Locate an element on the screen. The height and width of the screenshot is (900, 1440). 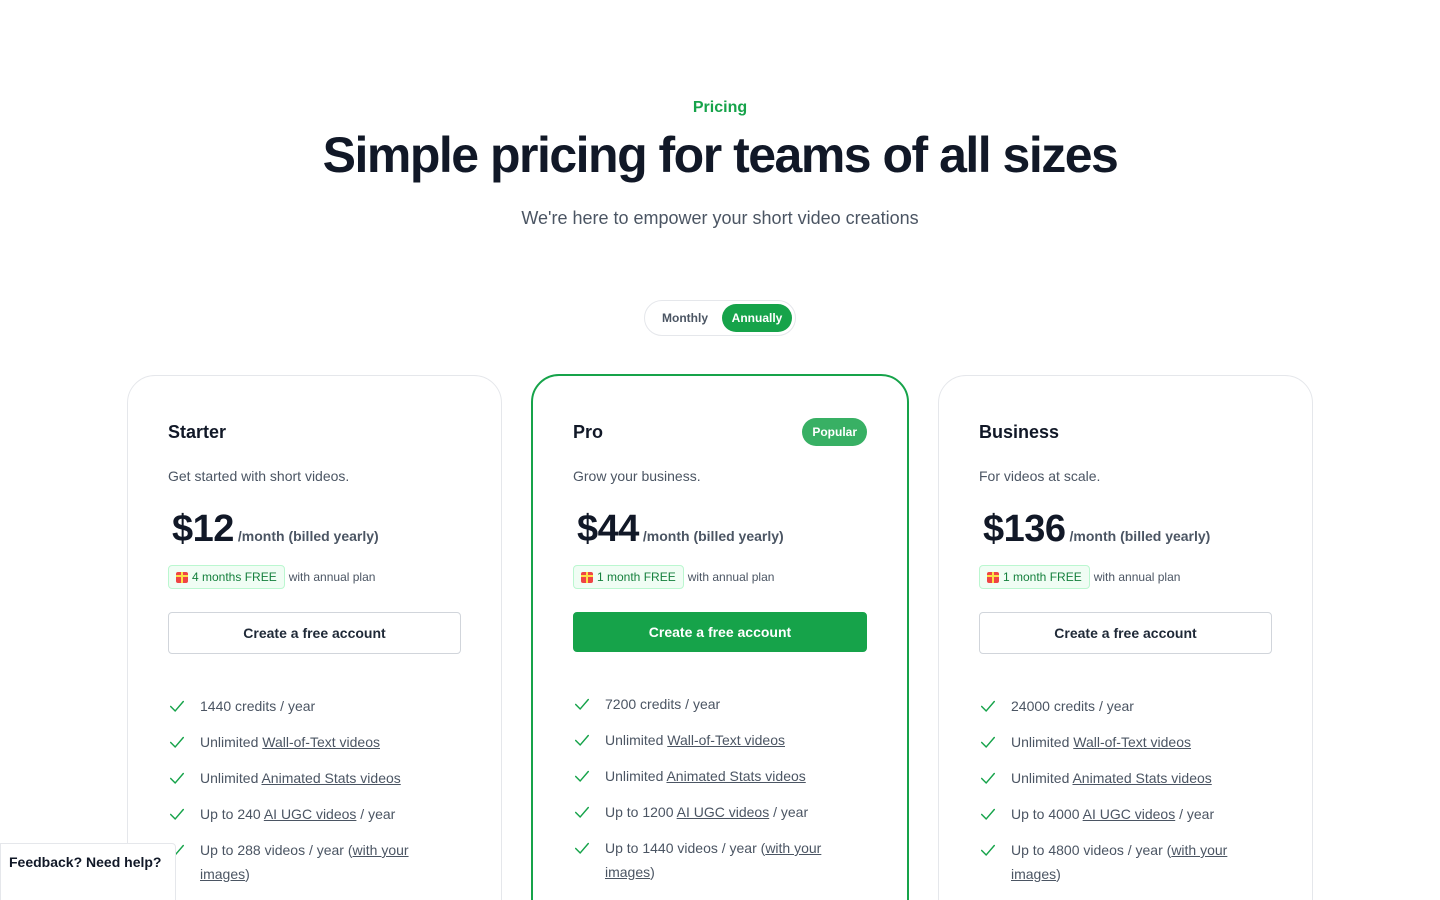
price-row: $44 /month (billed yearly) is located at coordinates (680, 529).